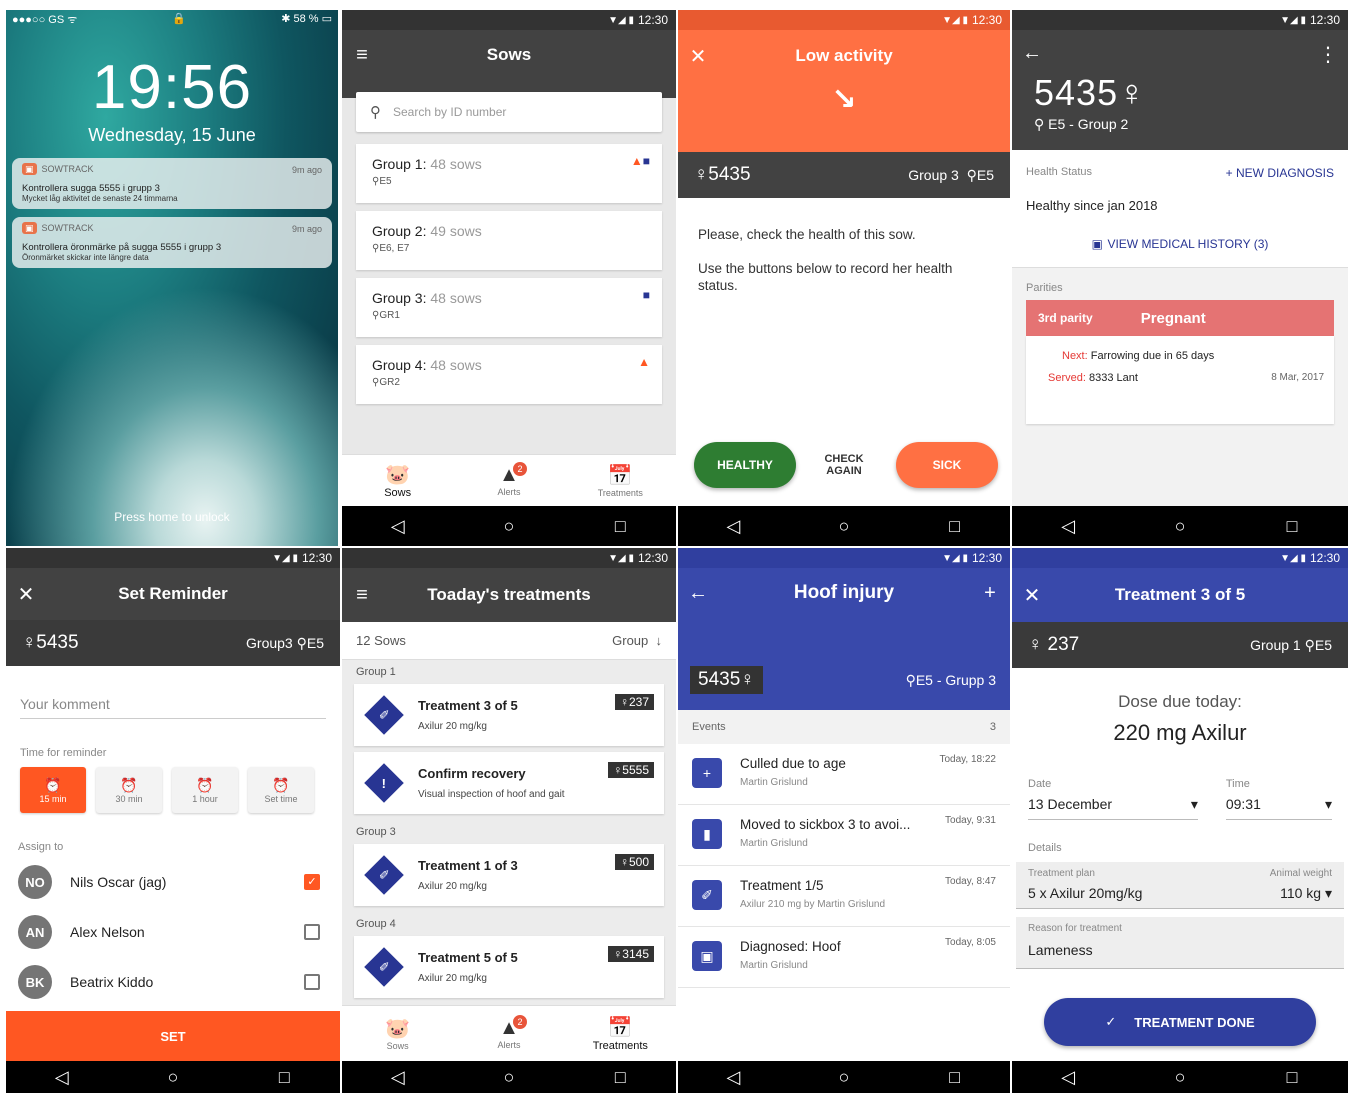 This screenshot has width=1352, height=1095. Describe the element at coordinates (509, 967) in the screenshot. I see `treatment-card: ✐ Treatment 5 of 5 Axilur 20 mg/kg ♀3145` at that location.